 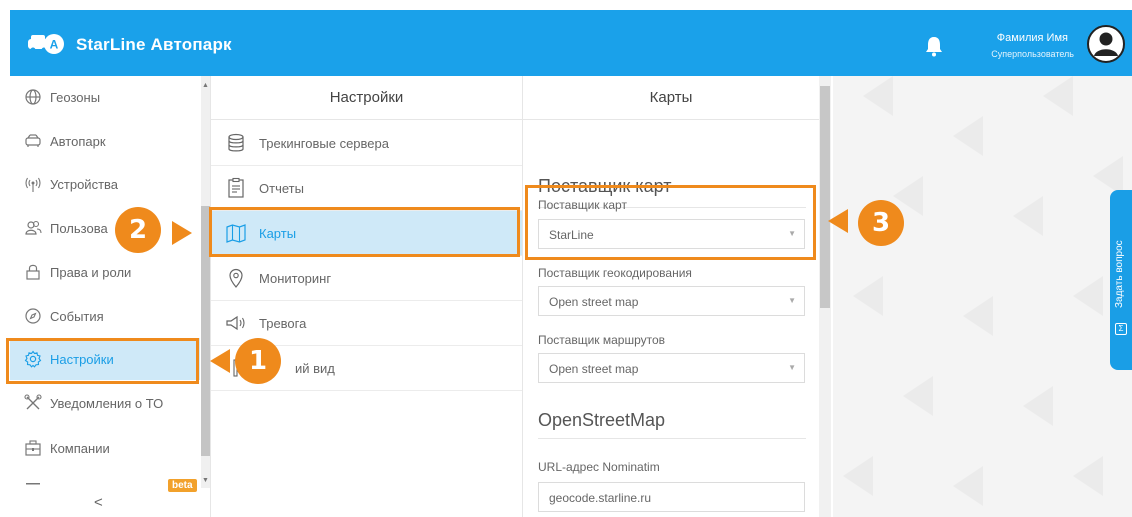 I want to click on avatar-icon, so click(x=1106, y=44).